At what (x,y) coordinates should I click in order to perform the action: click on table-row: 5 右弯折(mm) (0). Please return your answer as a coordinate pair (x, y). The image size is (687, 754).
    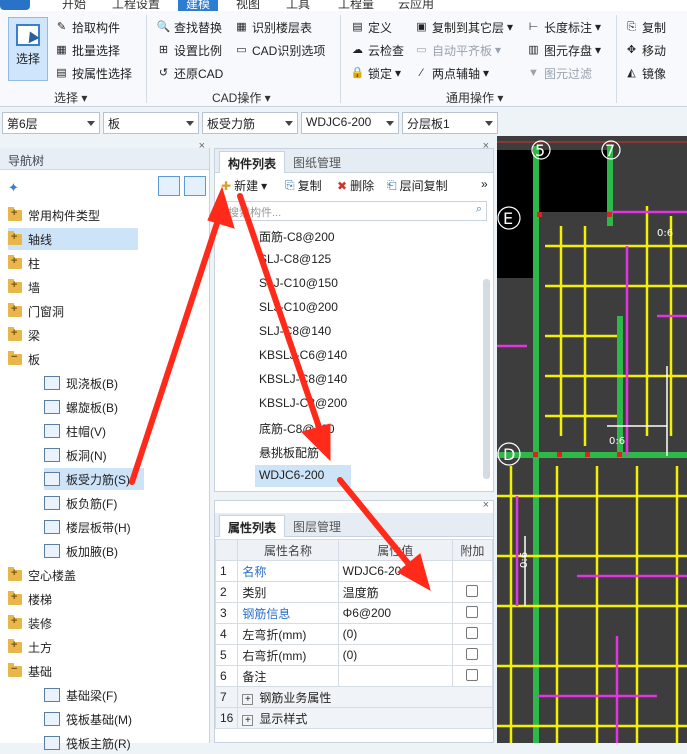
    Looking at the image, I should click on (354, 655).